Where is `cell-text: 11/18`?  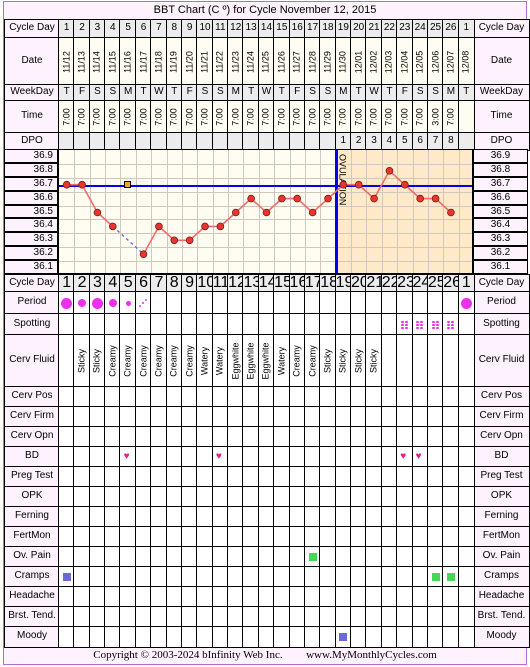 cell-text: 11/18 is located at coordinates (158, 61).